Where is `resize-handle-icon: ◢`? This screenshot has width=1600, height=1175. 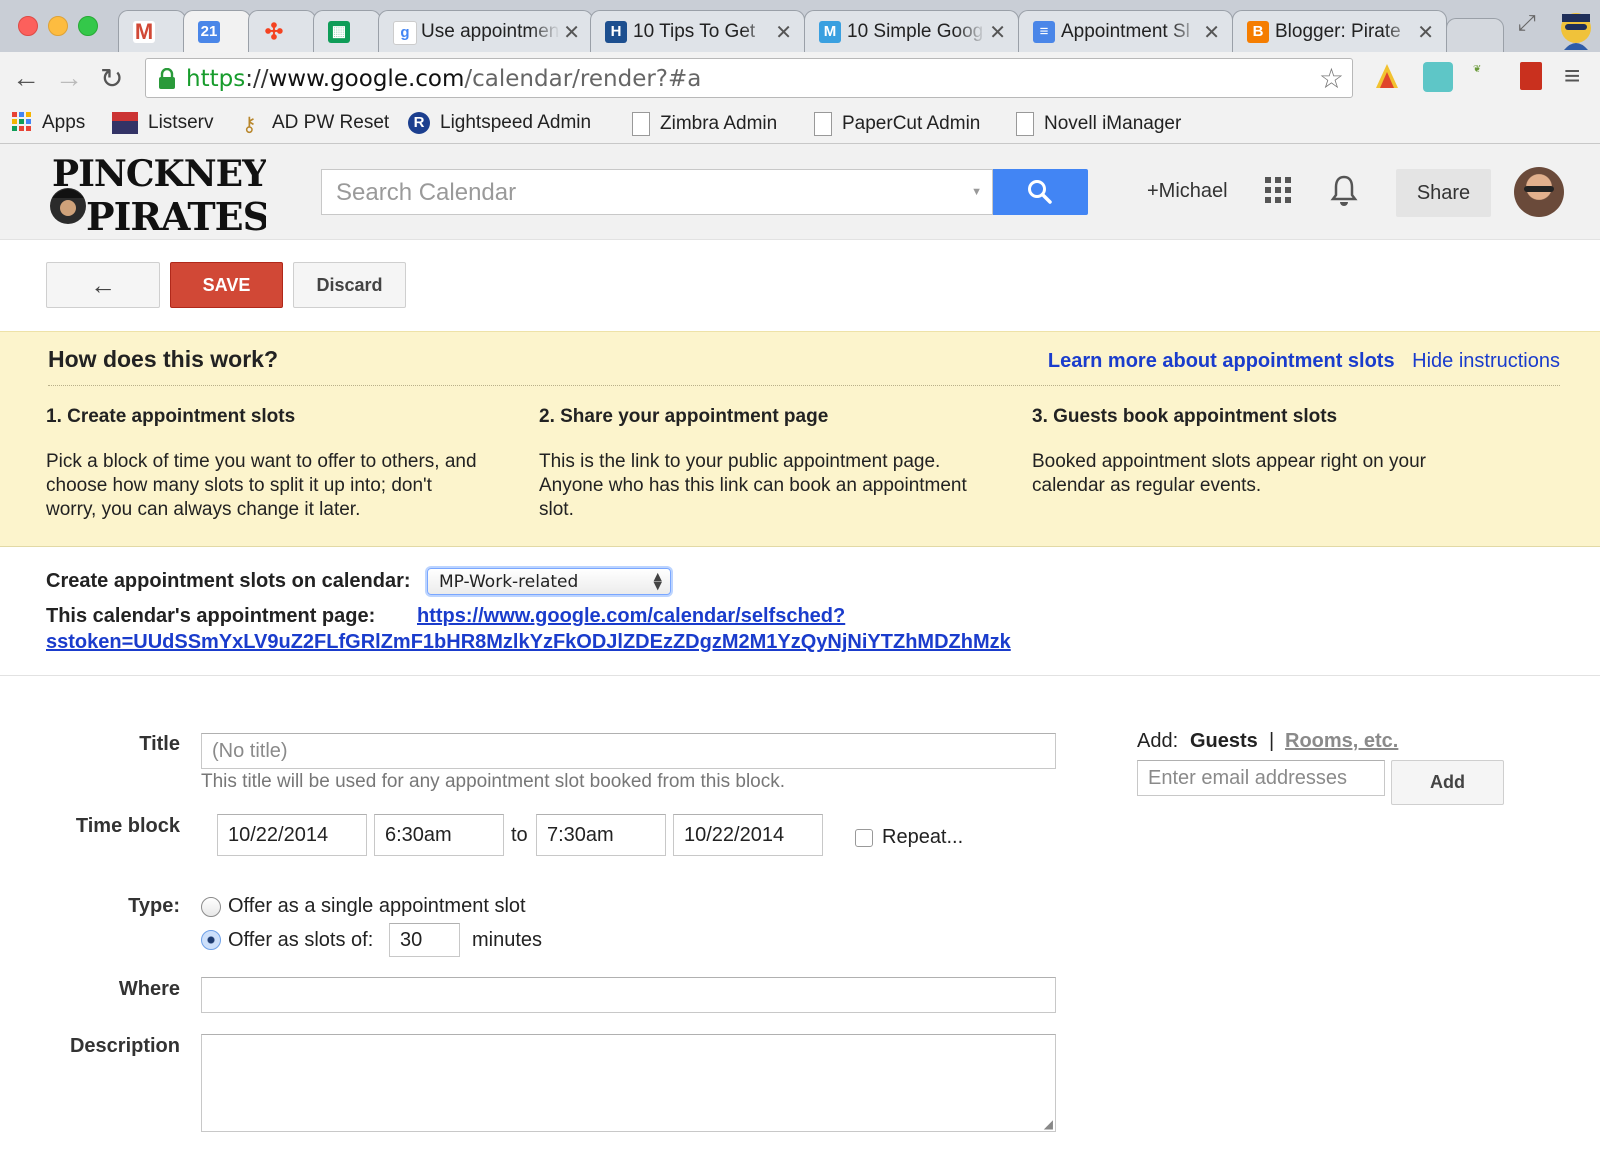 resize-handle-icon: ◢ is located at coordinates (1048, 1124).